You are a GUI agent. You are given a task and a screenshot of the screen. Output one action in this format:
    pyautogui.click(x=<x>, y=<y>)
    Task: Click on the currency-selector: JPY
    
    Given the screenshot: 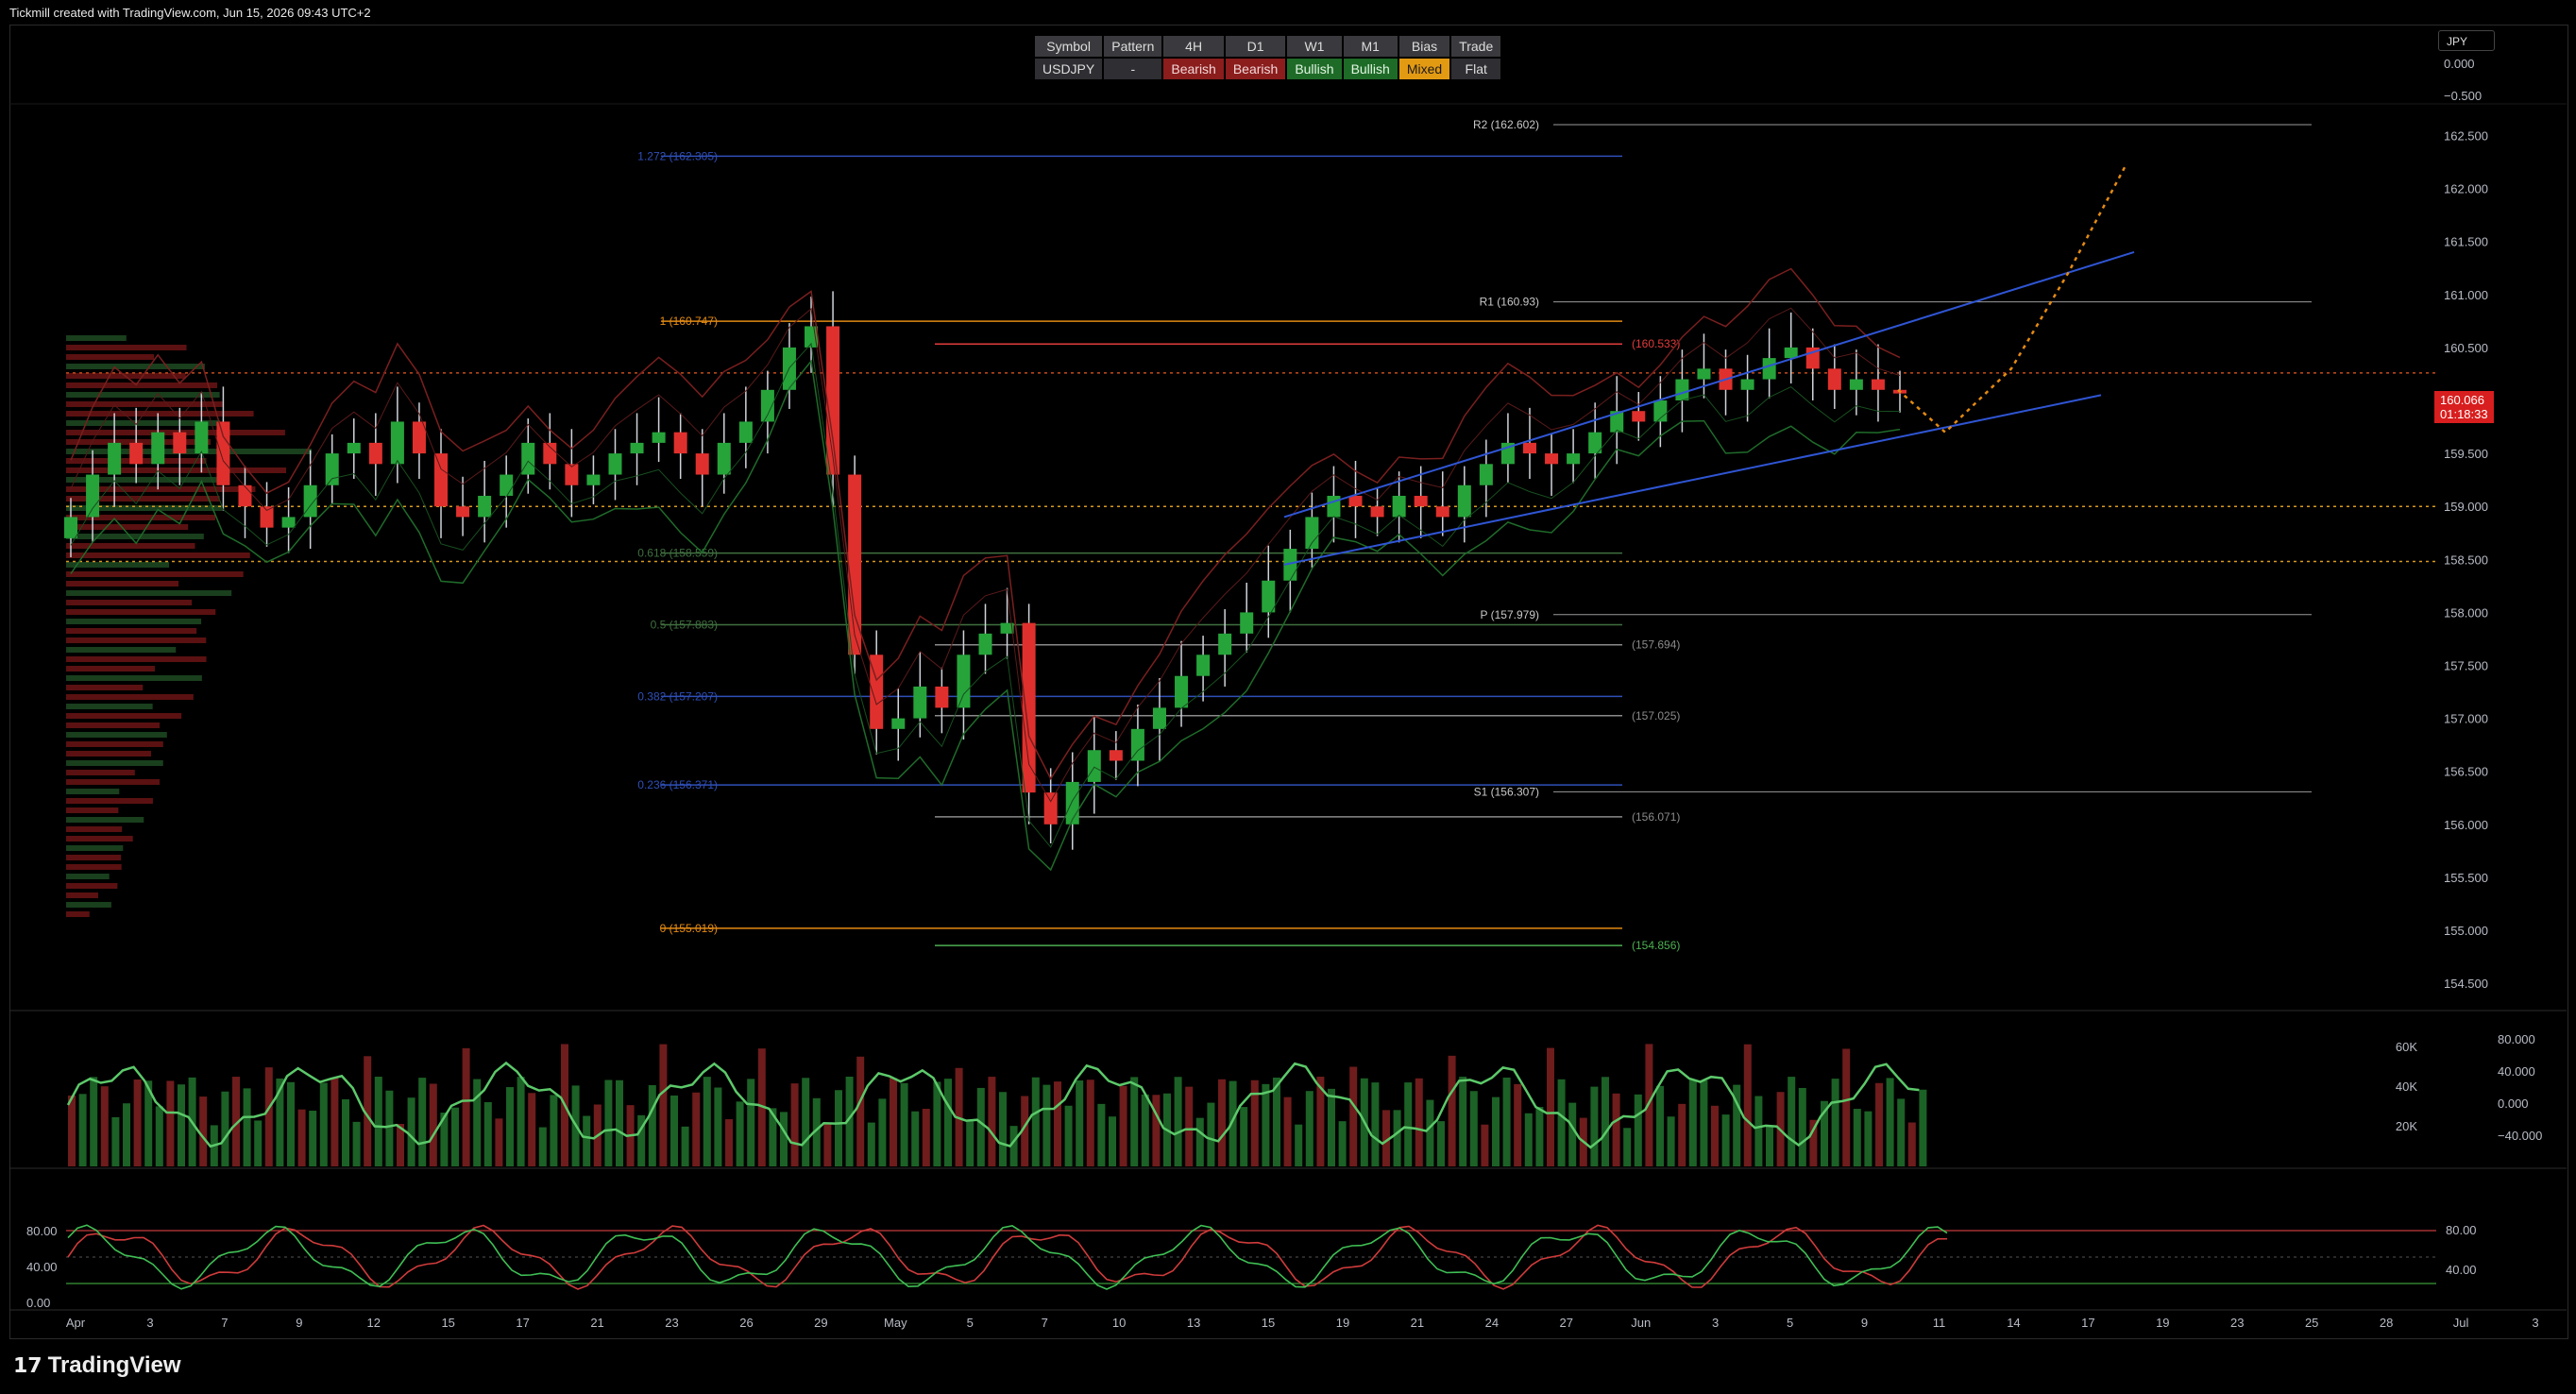 What is the action you would take?
    pyautogui.click(x=2466, y=40)
    